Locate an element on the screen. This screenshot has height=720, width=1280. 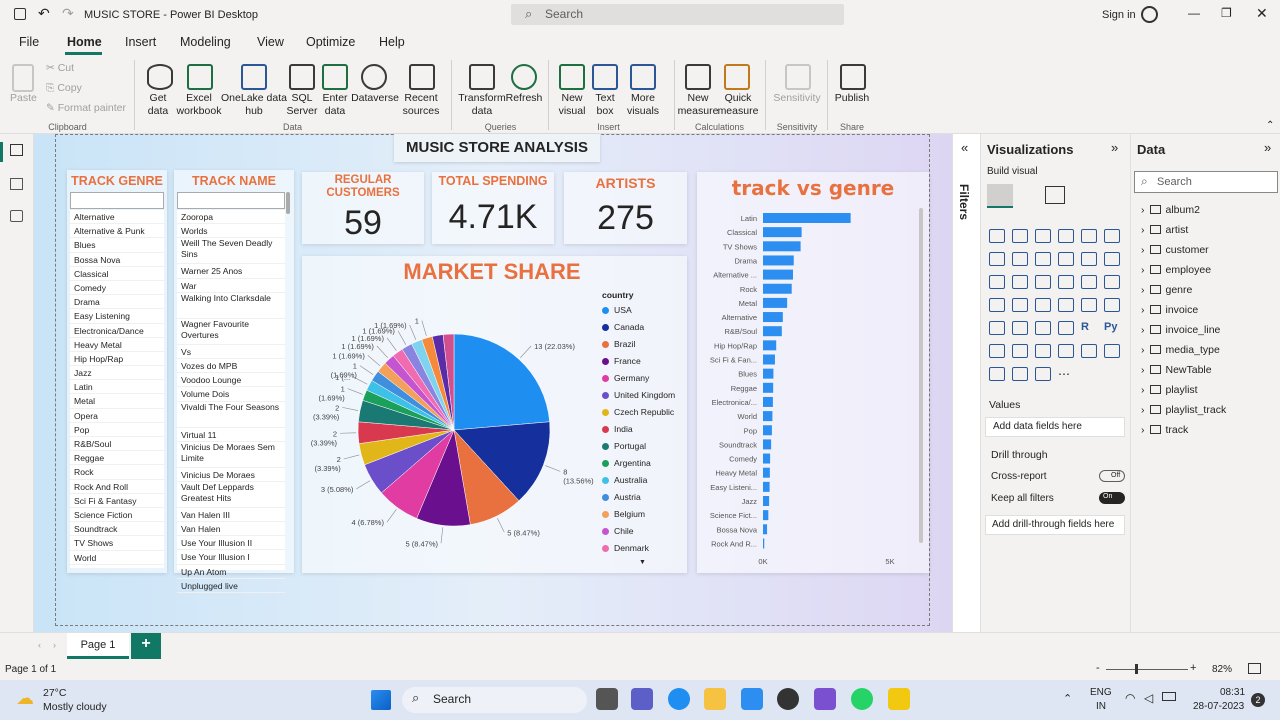
funnel-visual-icon is located at coordinates (1020, 282).